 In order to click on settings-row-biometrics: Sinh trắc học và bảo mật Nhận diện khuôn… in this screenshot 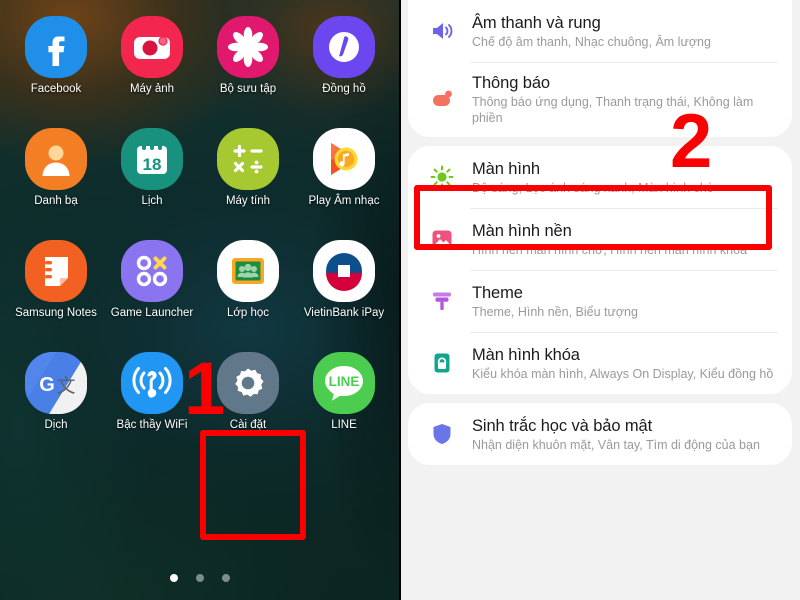, I will do `click(600, 434)`.